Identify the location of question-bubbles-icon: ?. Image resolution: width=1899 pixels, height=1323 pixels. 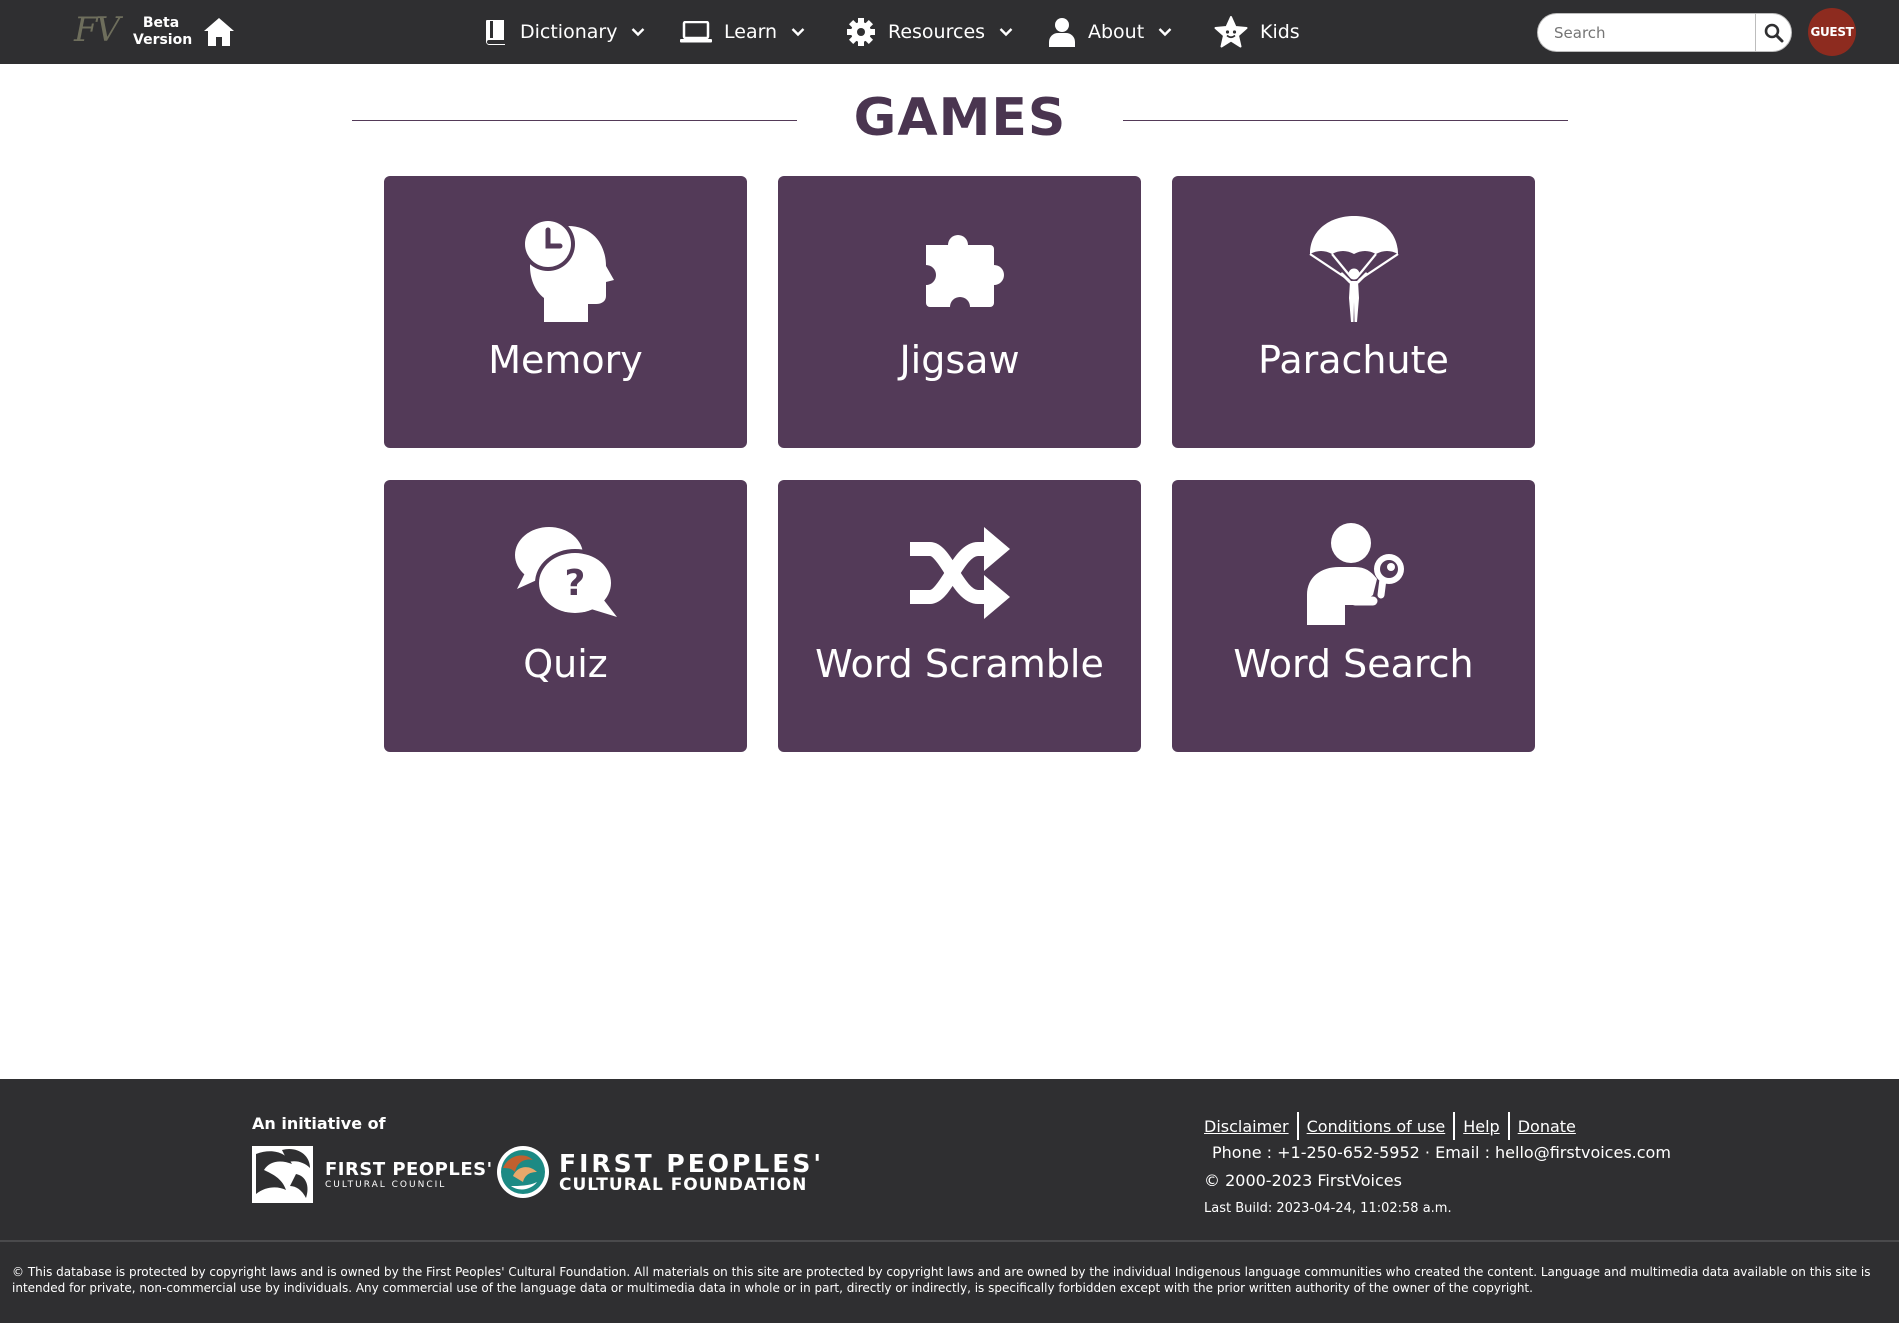
(565, 572).